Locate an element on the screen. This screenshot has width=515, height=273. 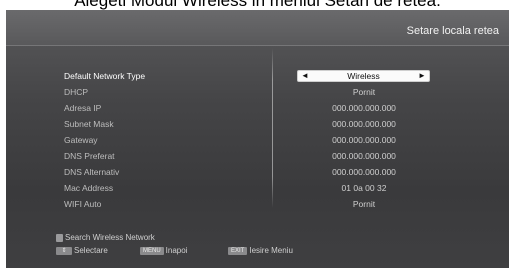
setting-label: DNS Preferat is located at coordinates (89, 156).